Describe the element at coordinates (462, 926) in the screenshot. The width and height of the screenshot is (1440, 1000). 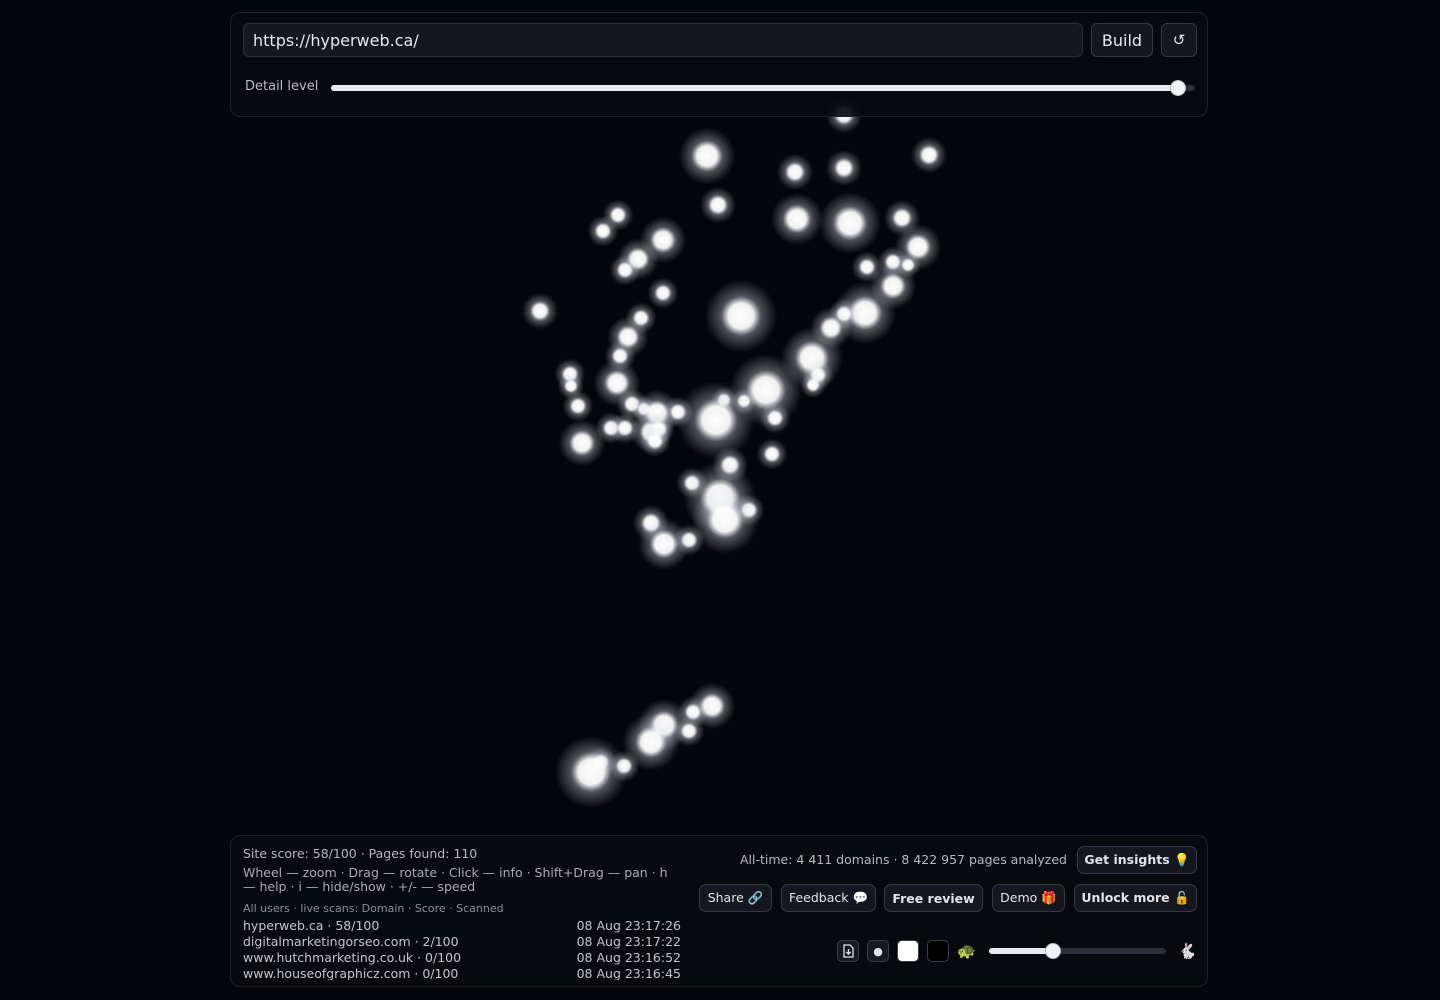
I see `list-item: hyperweb.ca · 58/100 08 Aug 23:17:26` at that location.